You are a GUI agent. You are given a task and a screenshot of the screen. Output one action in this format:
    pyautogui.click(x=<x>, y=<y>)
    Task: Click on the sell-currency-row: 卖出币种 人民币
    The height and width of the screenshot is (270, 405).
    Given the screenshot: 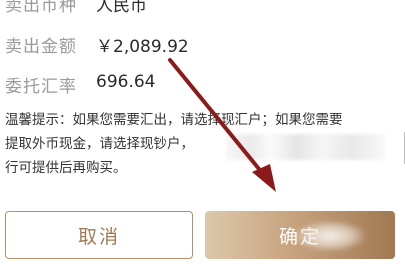 What is the action you would take?
    pyautogui.click(x=202, y=9)
    